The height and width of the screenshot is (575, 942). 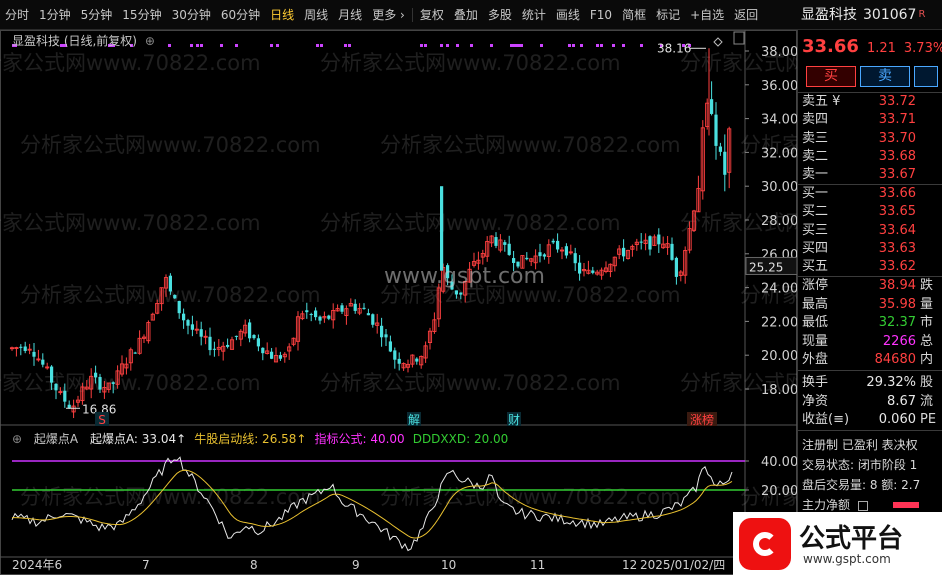 What do you see at coordinates (870, 175) in the screenshot?
I see `ask-row: 卖一 33.67` at bounding box center [870, 175].